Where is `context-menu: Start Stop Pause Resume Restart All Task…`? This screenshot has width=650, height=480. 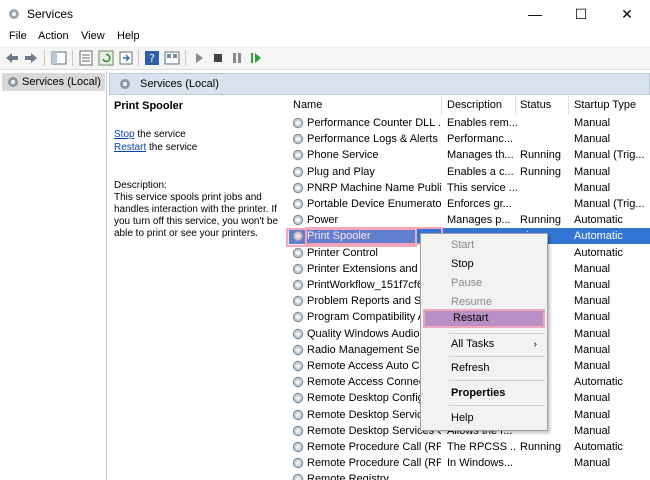 context-menu: Start Stop Pause Resume Restart All Task… is located at coordinates (484, 332).